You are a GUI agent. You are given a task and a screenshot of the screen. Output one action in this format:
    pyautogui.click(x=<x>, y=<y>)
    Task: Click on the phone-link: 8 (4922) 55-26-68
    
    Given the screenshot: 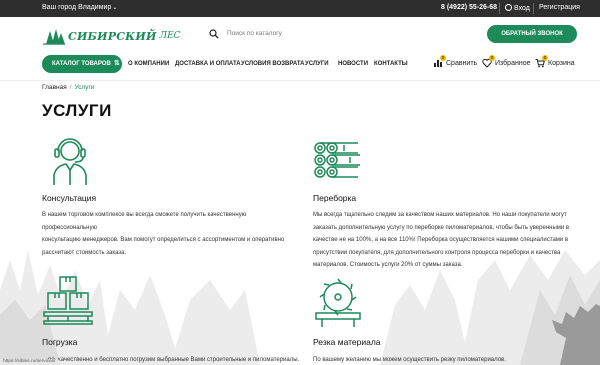 What is the action you would take?
    pyautogui.click(x=469, y=7)
    